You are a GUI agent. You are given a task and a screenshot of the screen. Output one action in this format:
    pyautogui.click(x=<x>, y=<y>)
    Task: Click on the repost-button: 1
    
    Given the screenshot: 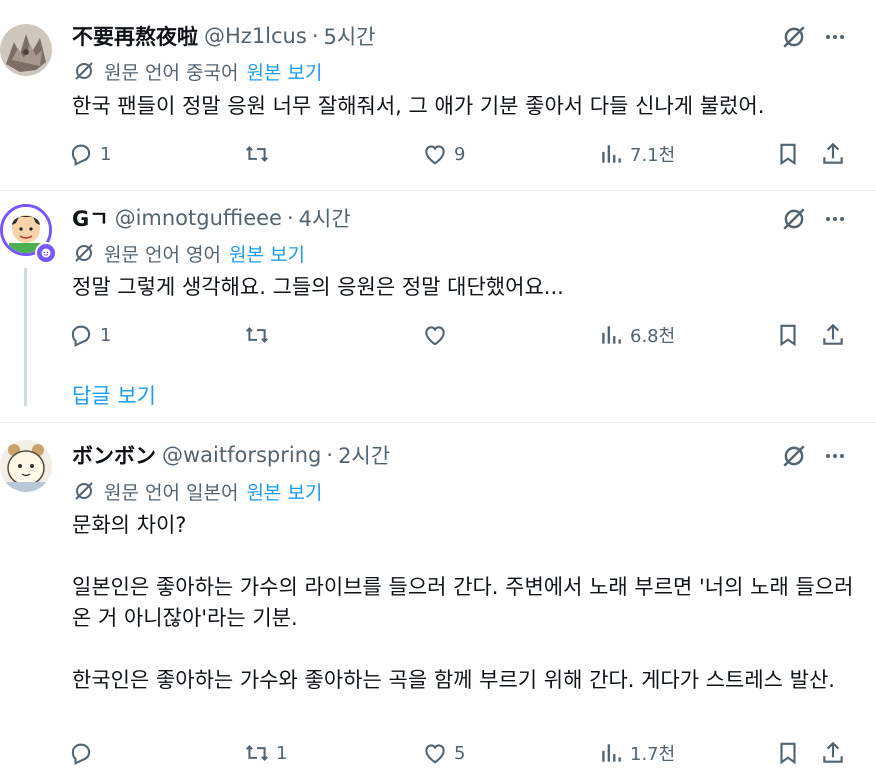 What is the action you would take?
    pyautogui.click(x=265, y=753)
    